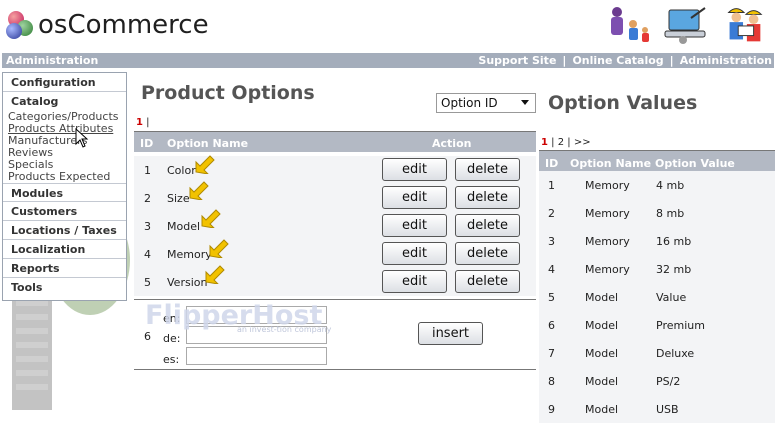 This screenshot has width=776, height=423. I want to click on table-row: 5 Version edit delete, so click(335, 282).